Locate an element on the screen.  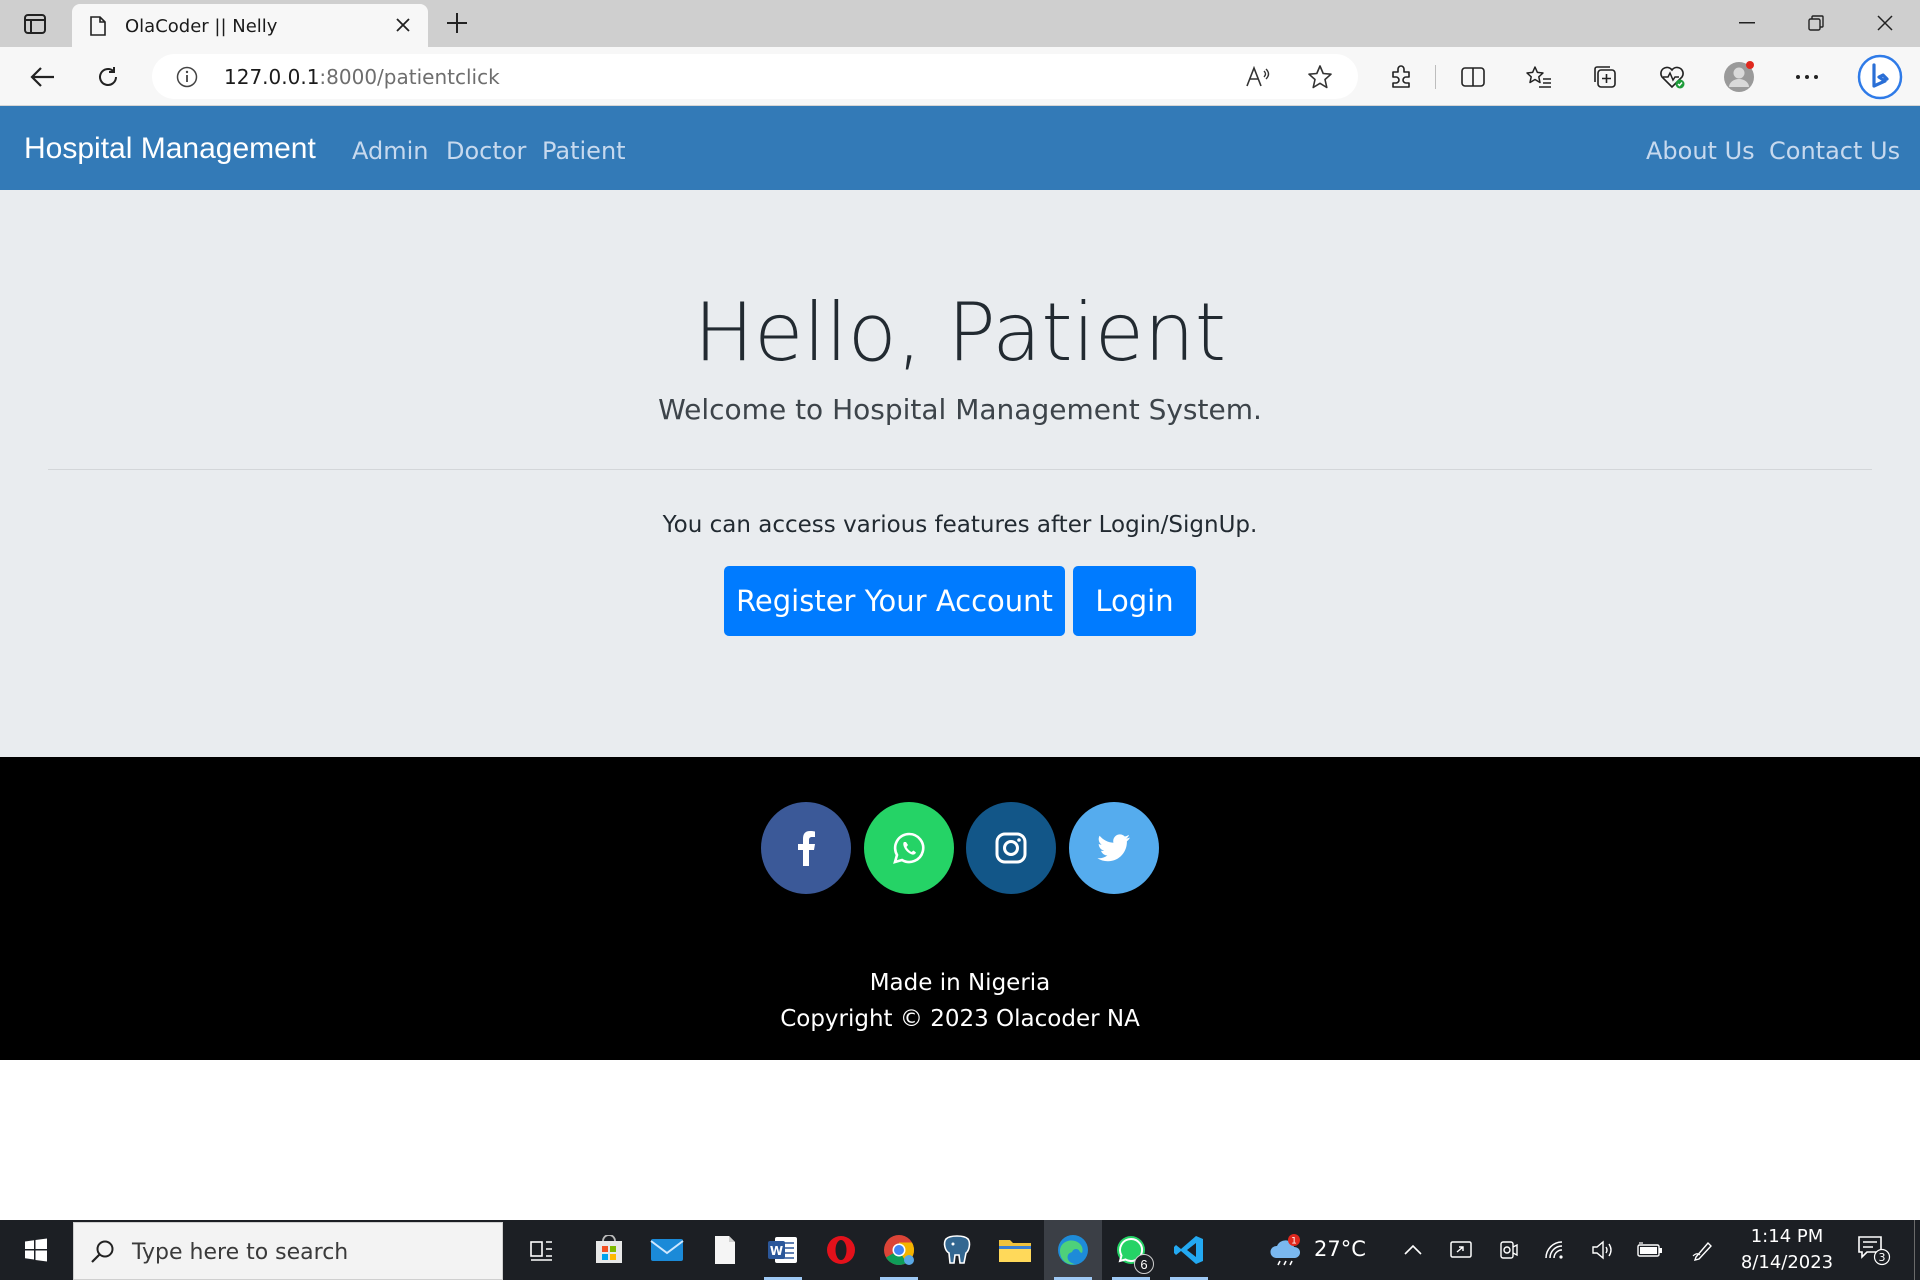
minimize-icon is located at coordinates (1747, 23).